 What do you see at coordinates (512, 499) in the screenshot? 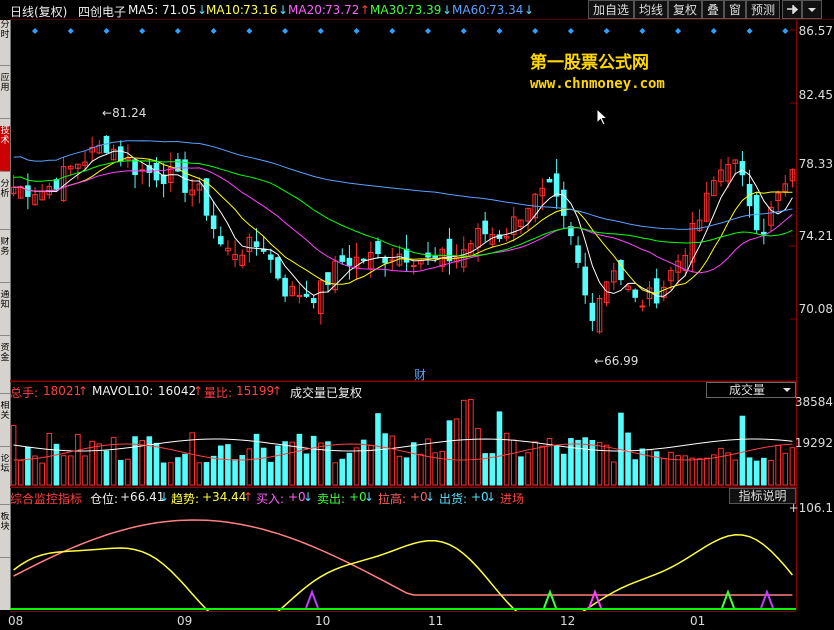
I see `entry-label: 进场` at bounding box center [512, 499].